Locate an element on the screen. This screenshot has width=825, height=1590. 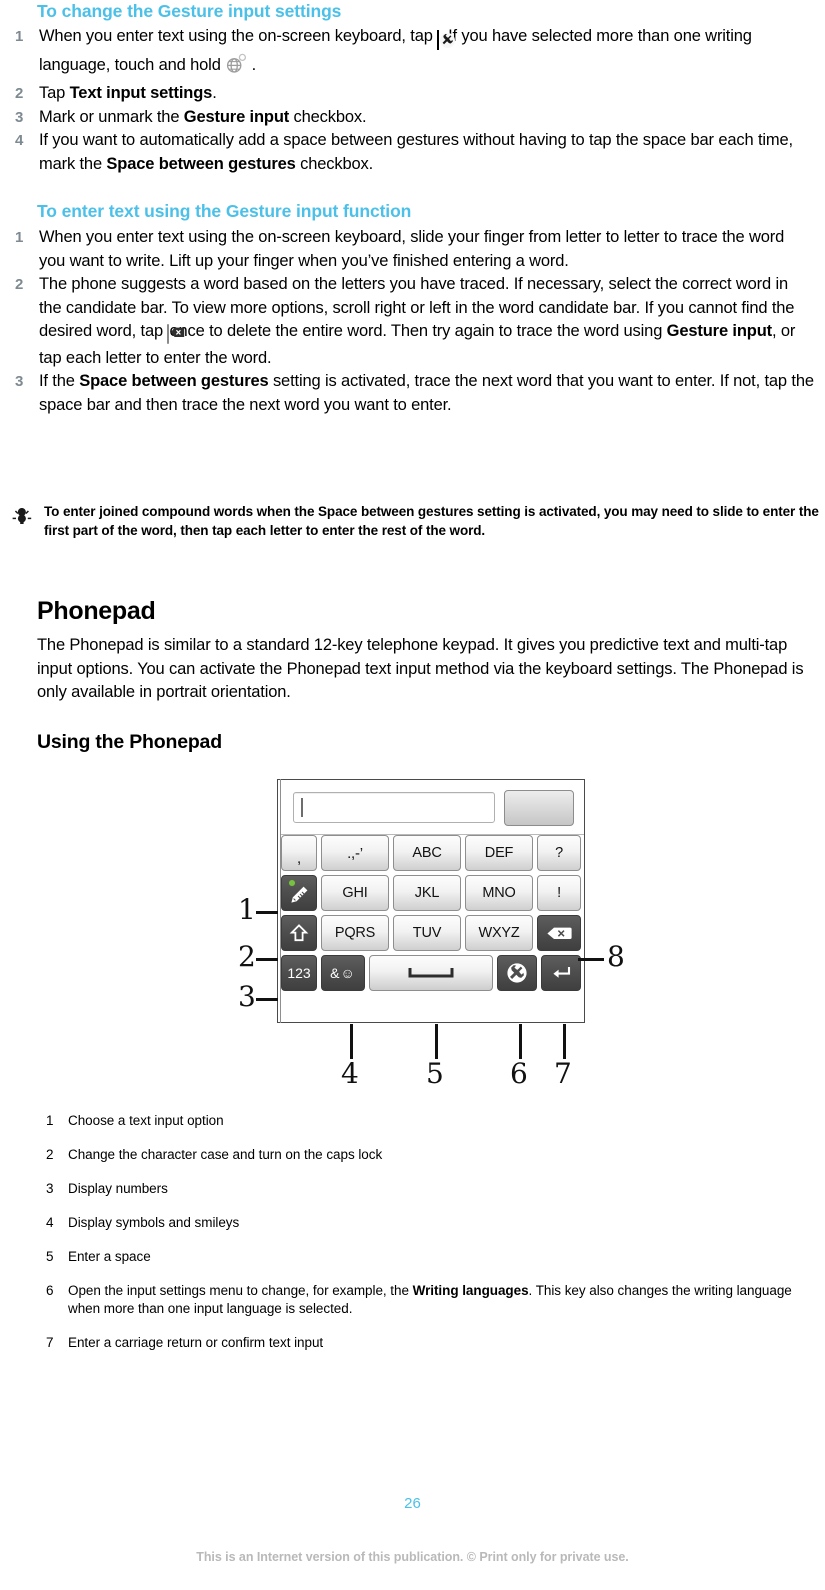
space-bar-icon is located at coordinates (431, 973).